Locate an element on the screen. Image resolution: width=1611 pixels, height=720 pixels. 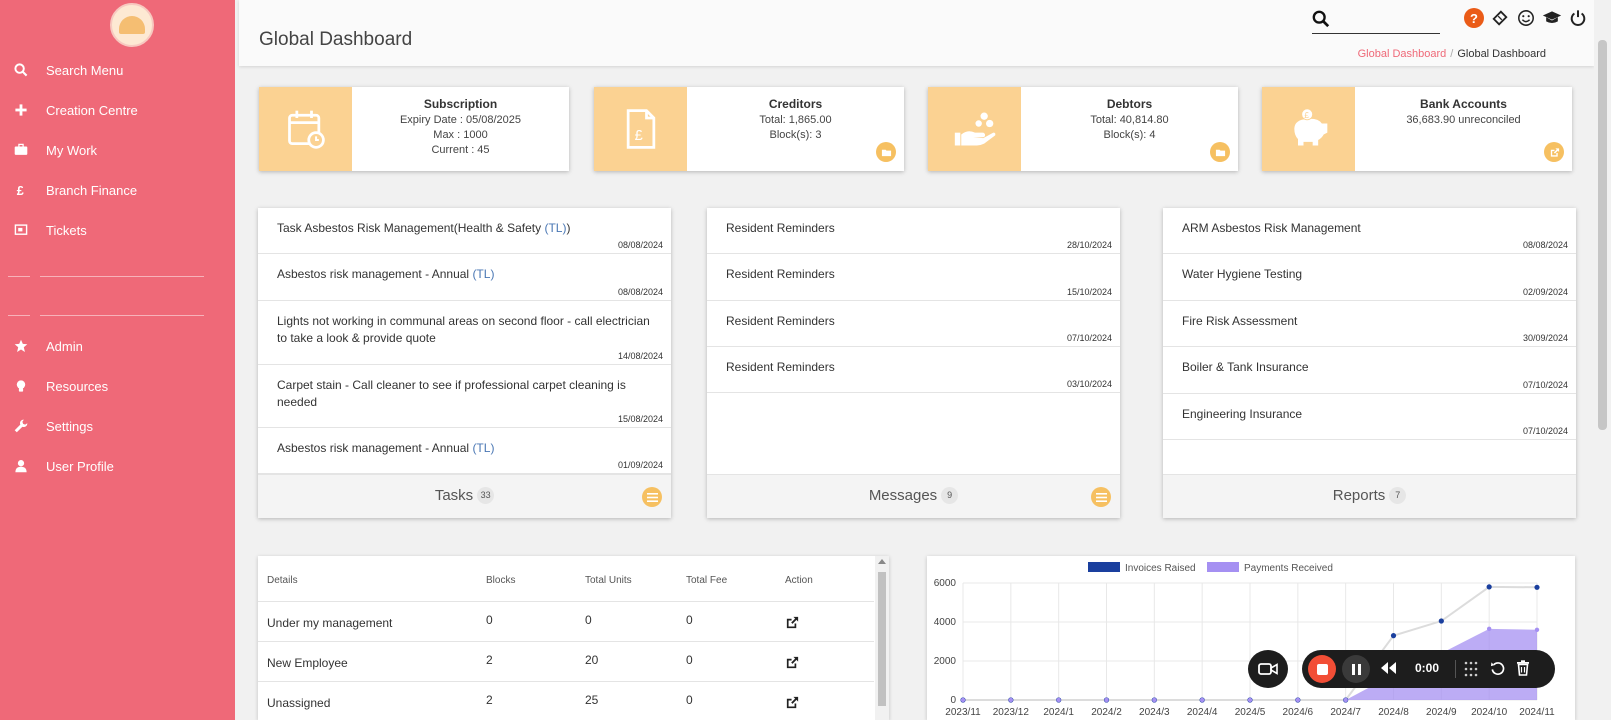
company-logo is located at coordinates (132, 25).